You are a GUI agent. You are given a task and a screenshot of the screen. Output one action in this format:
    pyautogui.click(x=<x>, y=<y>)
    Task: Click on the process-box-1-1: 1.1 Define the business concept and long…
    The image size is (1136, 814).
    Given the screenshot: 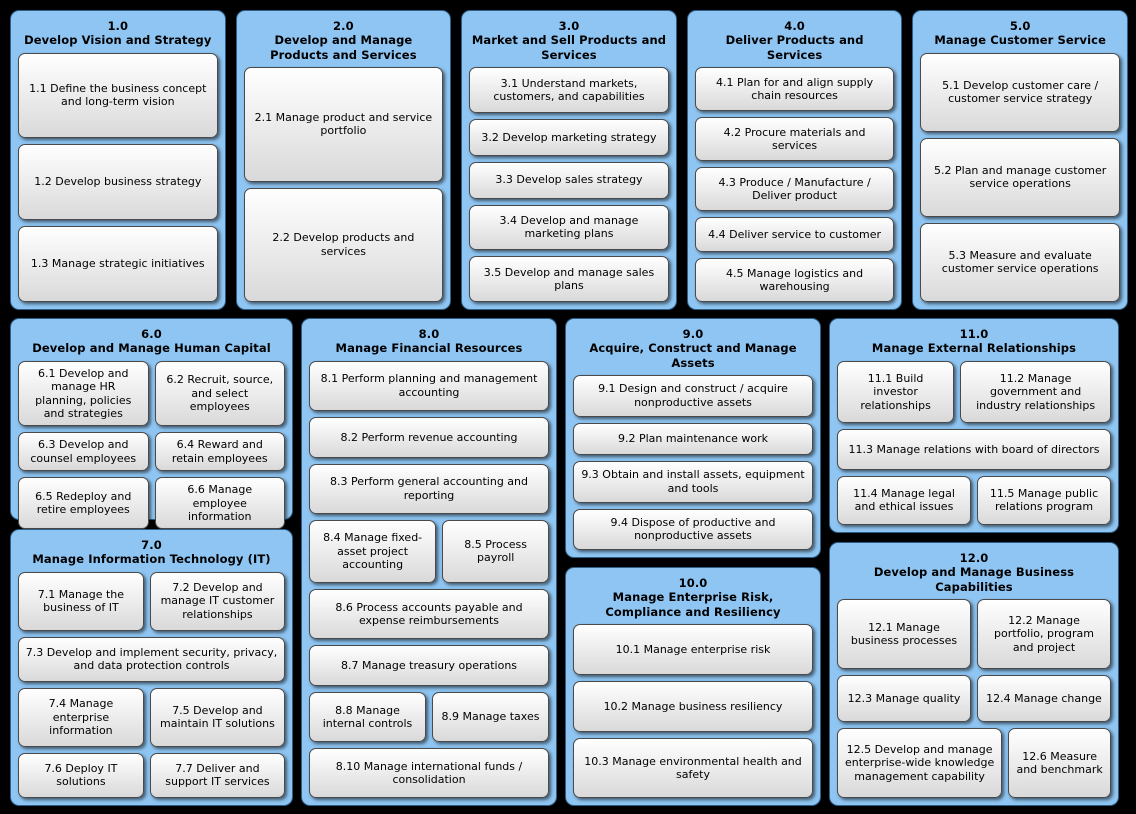 What is the action you would take?
    pyautogui.click(x=118, y=95)
    